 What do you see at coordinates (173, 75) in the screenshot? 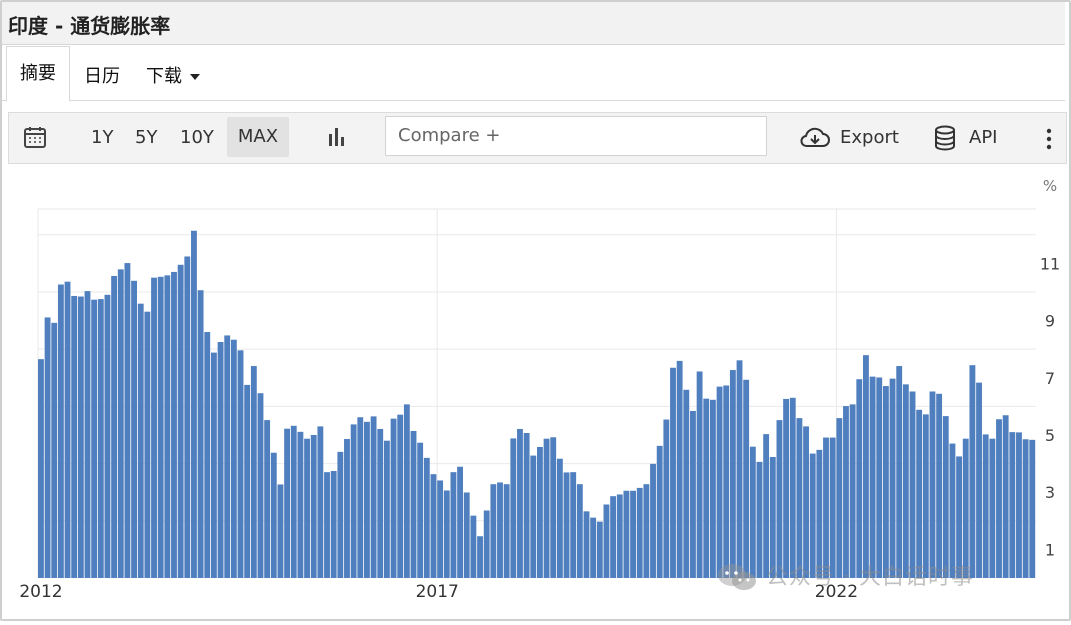
I see `tab-download: 下载` at bounding box center [173, 75].